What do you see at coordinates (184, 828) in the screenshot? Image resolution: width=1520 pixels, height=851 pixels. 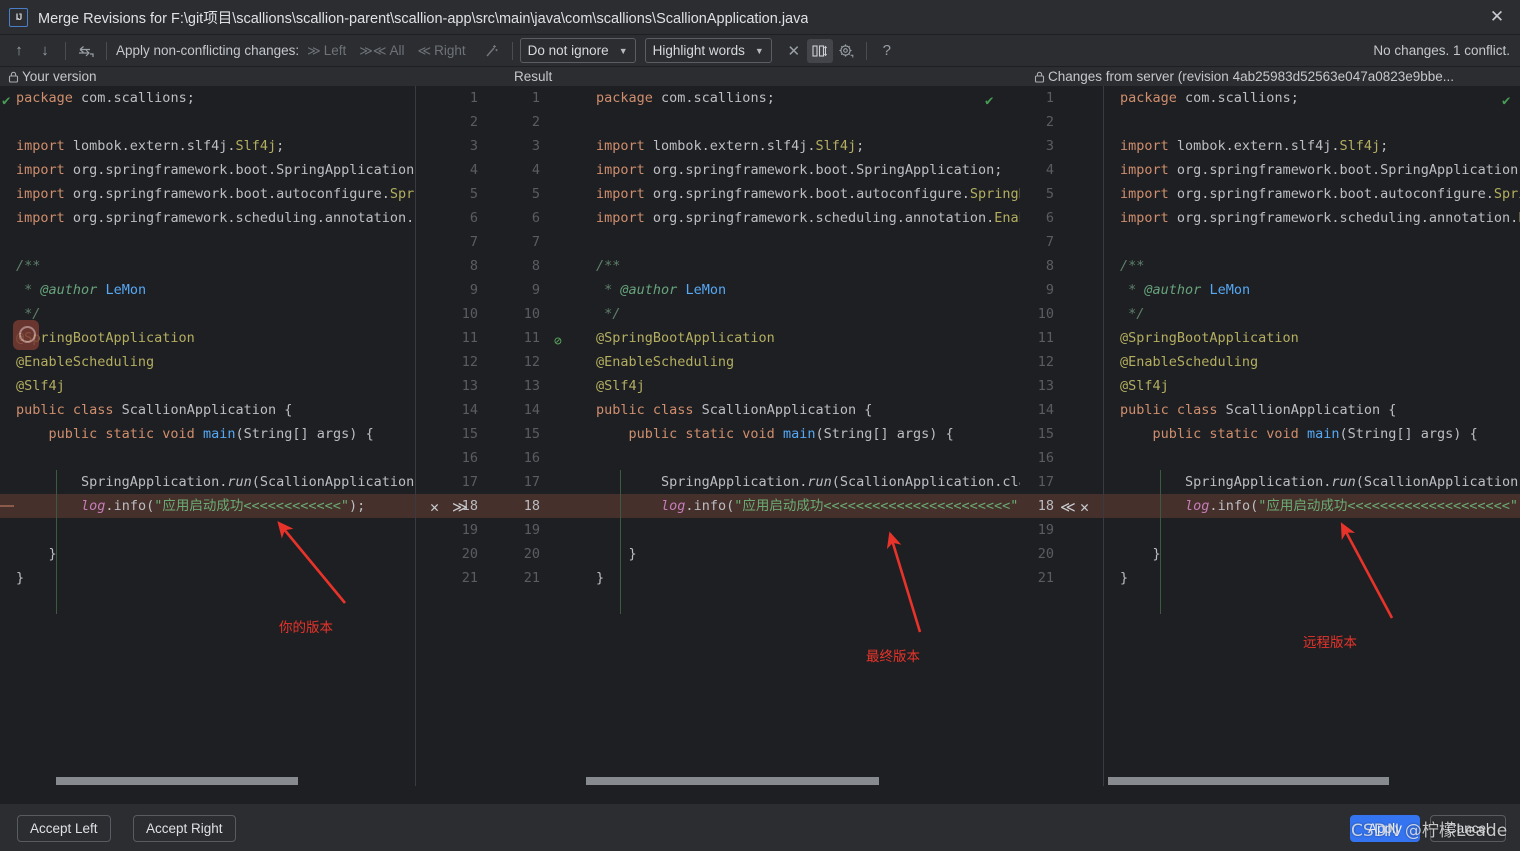 I see `accept-right-button: Accept Right` at bounding box center [184, 828].